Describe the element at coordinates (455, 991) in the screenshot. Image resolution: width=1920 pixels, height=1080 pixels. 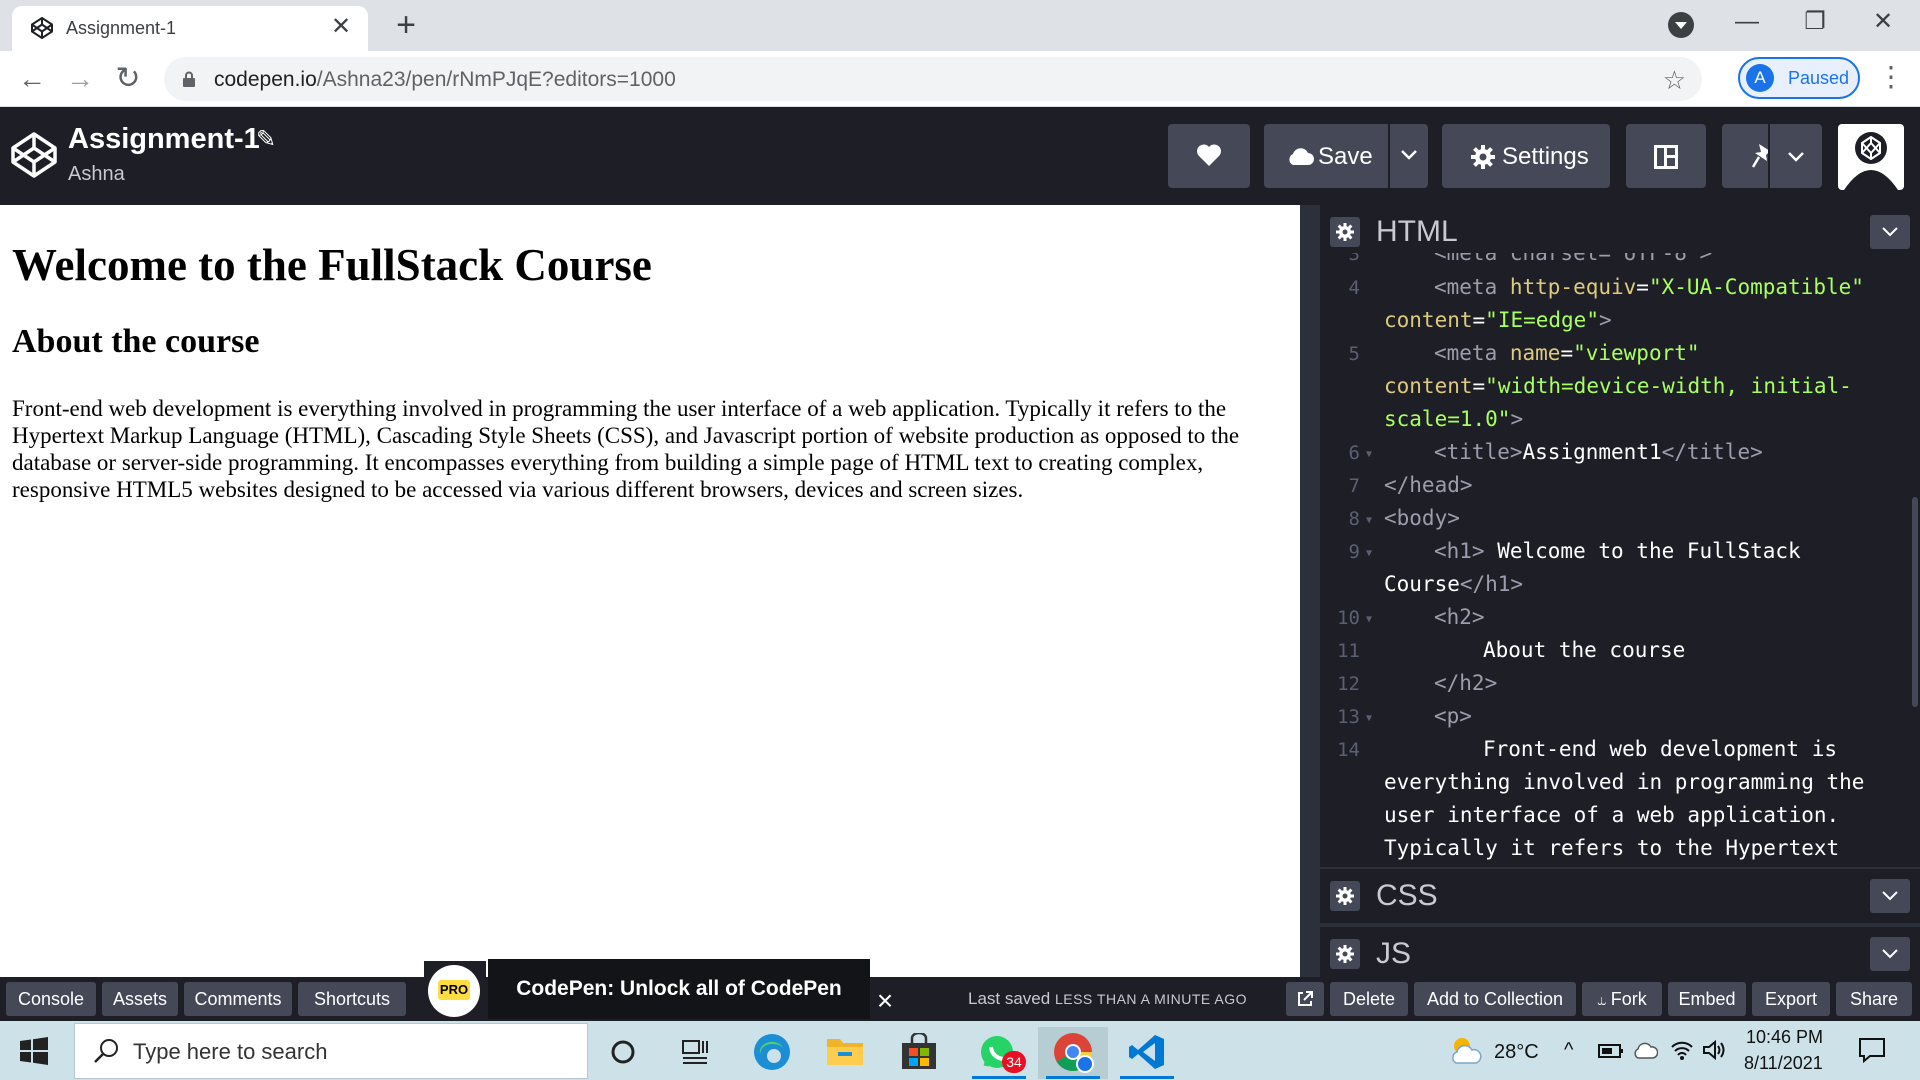
I see `pro-badge: PRO` at that location.